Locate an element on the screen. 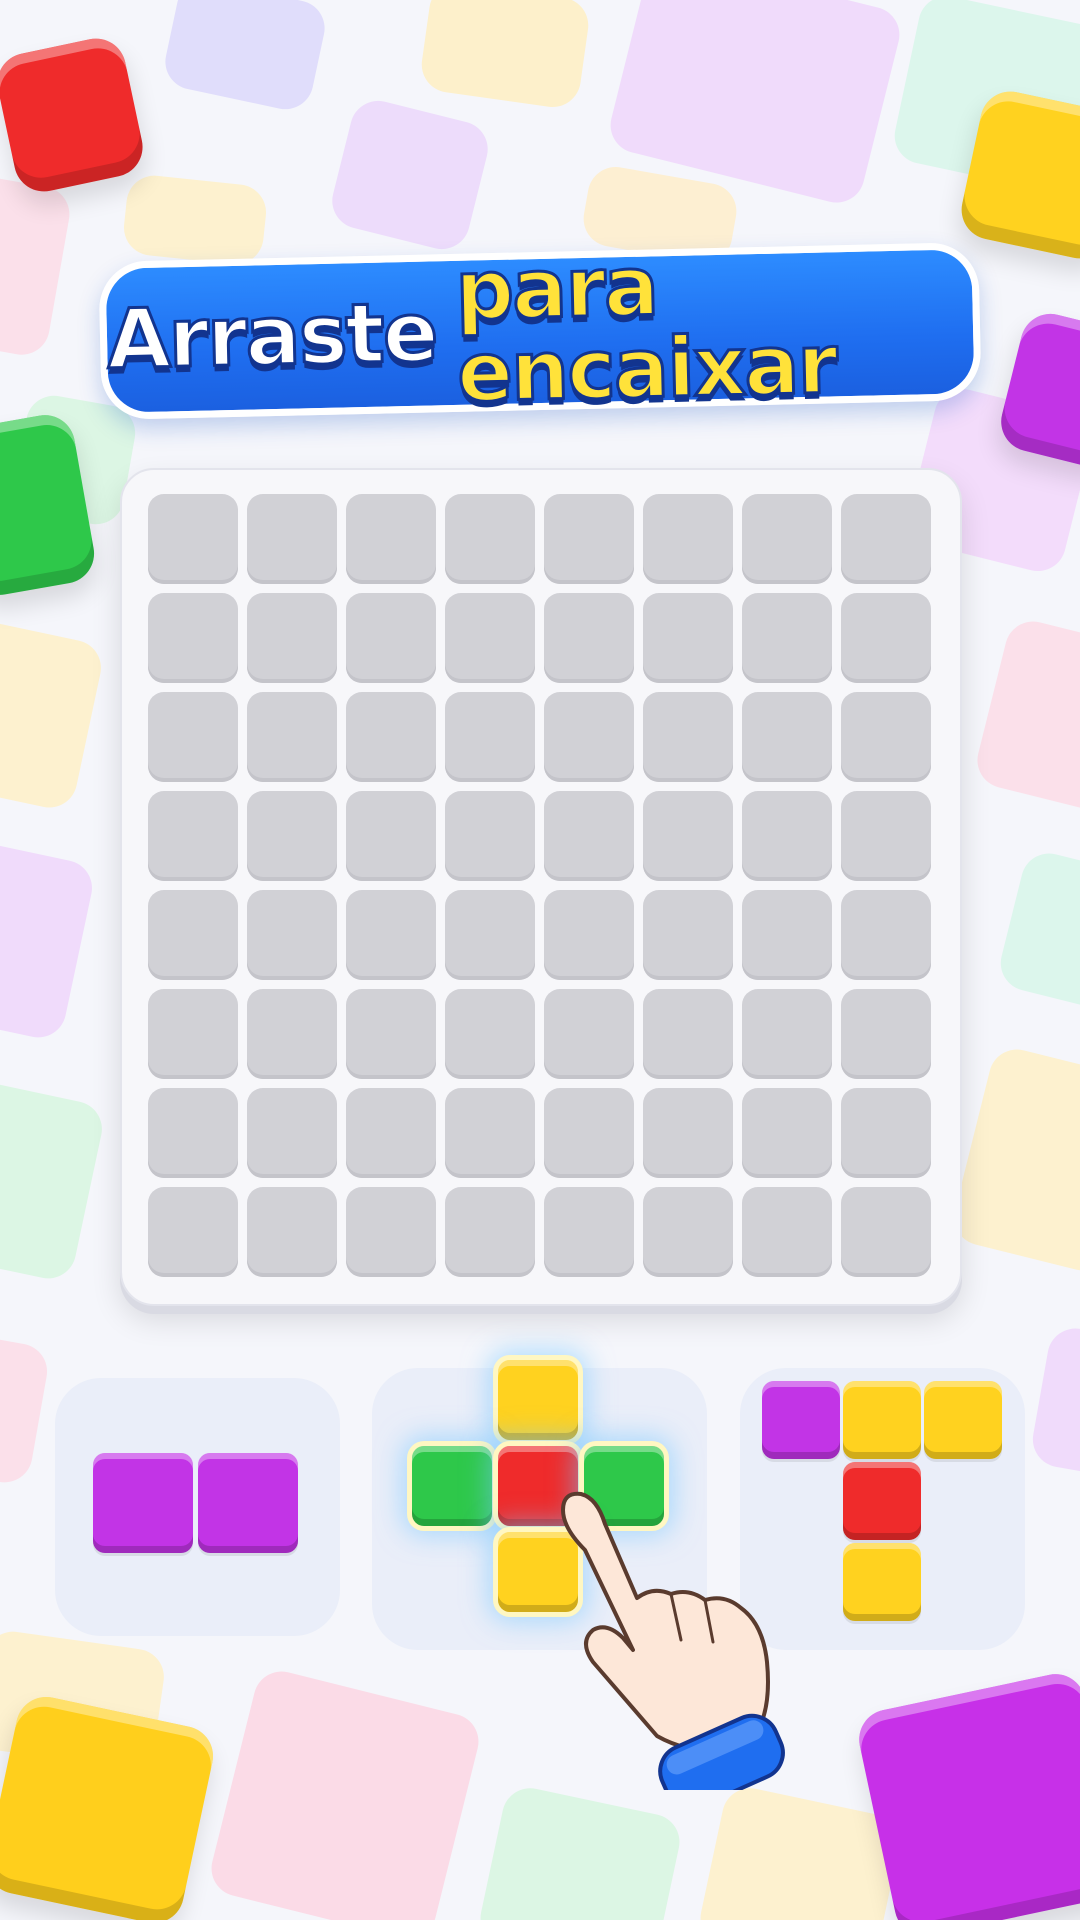  title-word-yellow: para encaixar is located at coordinates (646, 330).